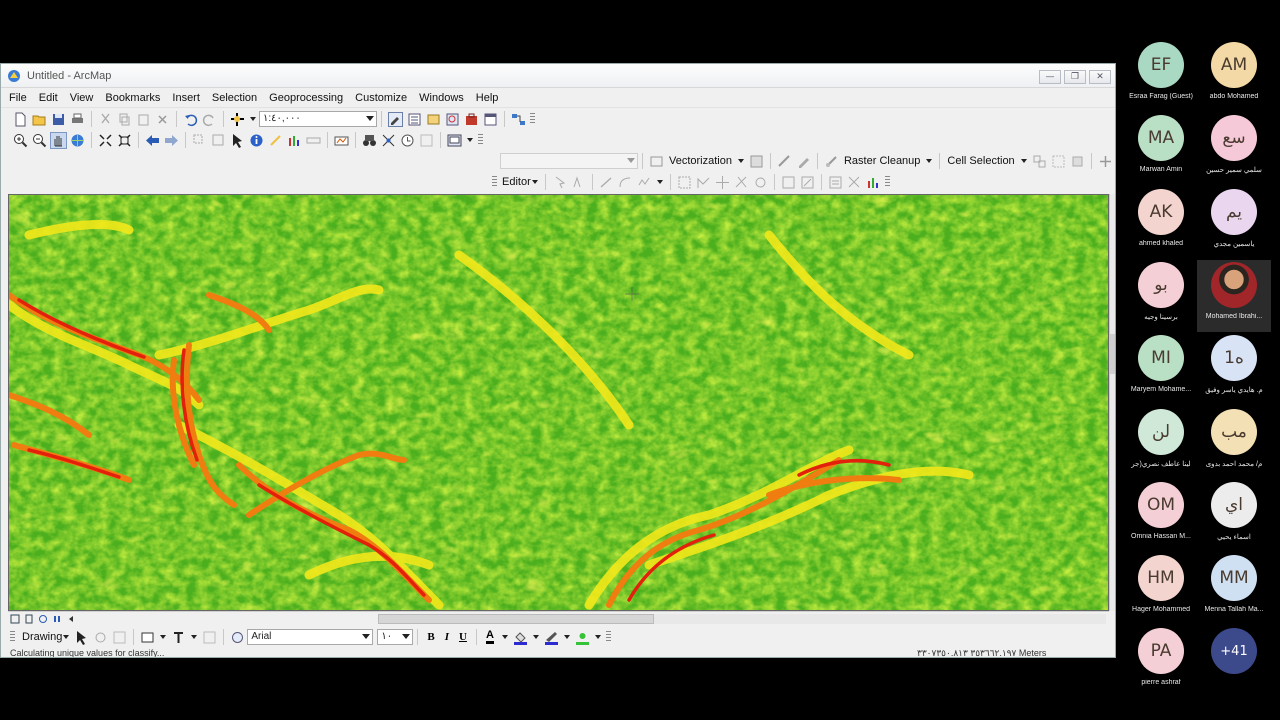  Describe the element at coordinates (454, 140) in the screenshot. I see `layout-view-icon` at that location.